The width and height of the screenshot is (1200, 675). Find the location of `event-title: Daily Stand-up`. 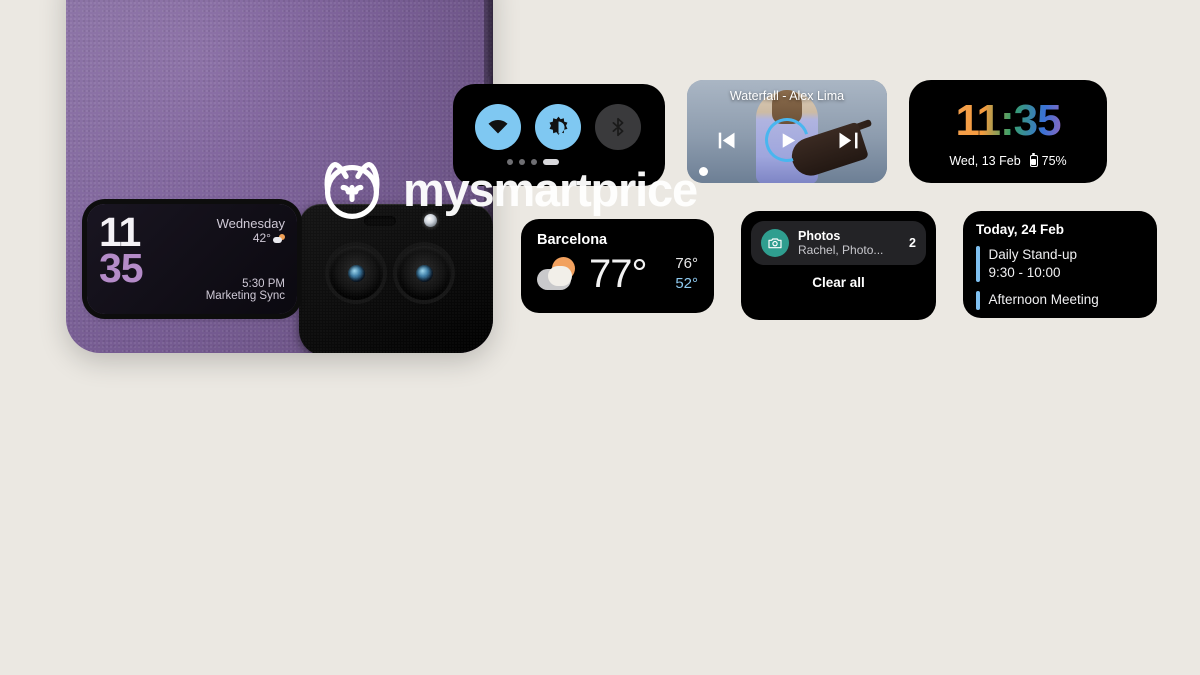

event-title: Daily Stand-up is located at coordinates (1033, 254).